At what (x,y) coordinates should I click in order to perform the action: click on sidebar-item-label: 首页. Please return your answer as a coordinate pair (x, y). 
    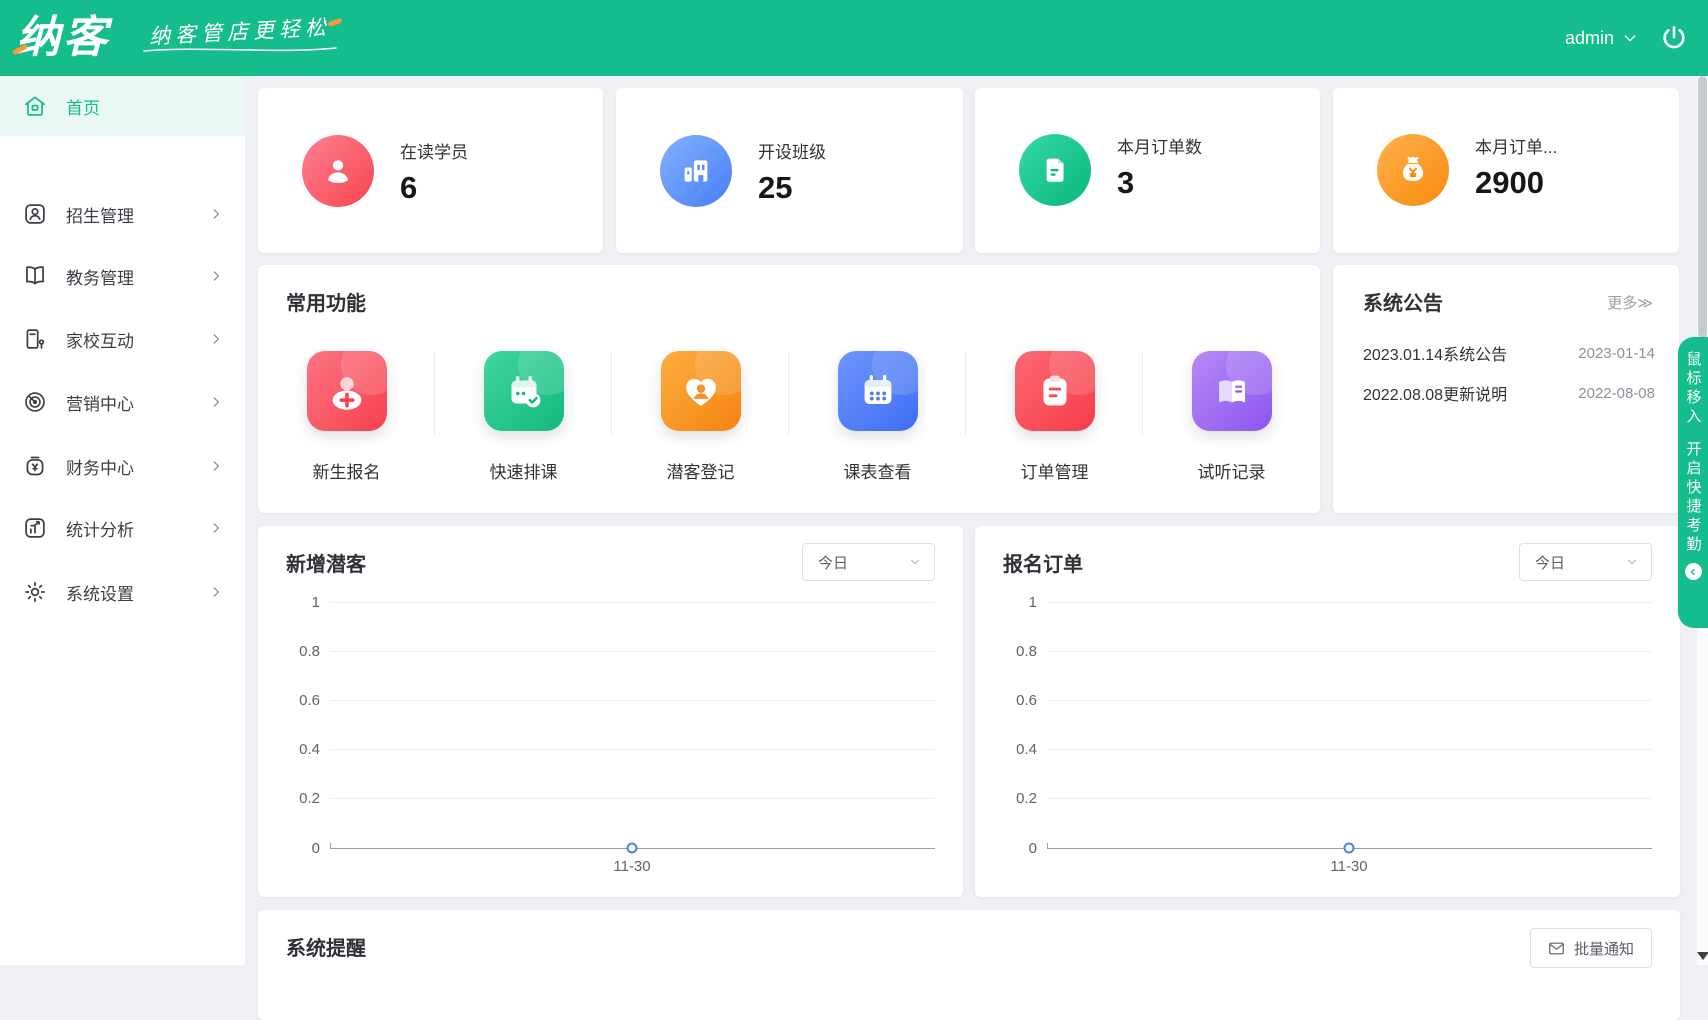
    Looking at the image, I should click on (83, 108).